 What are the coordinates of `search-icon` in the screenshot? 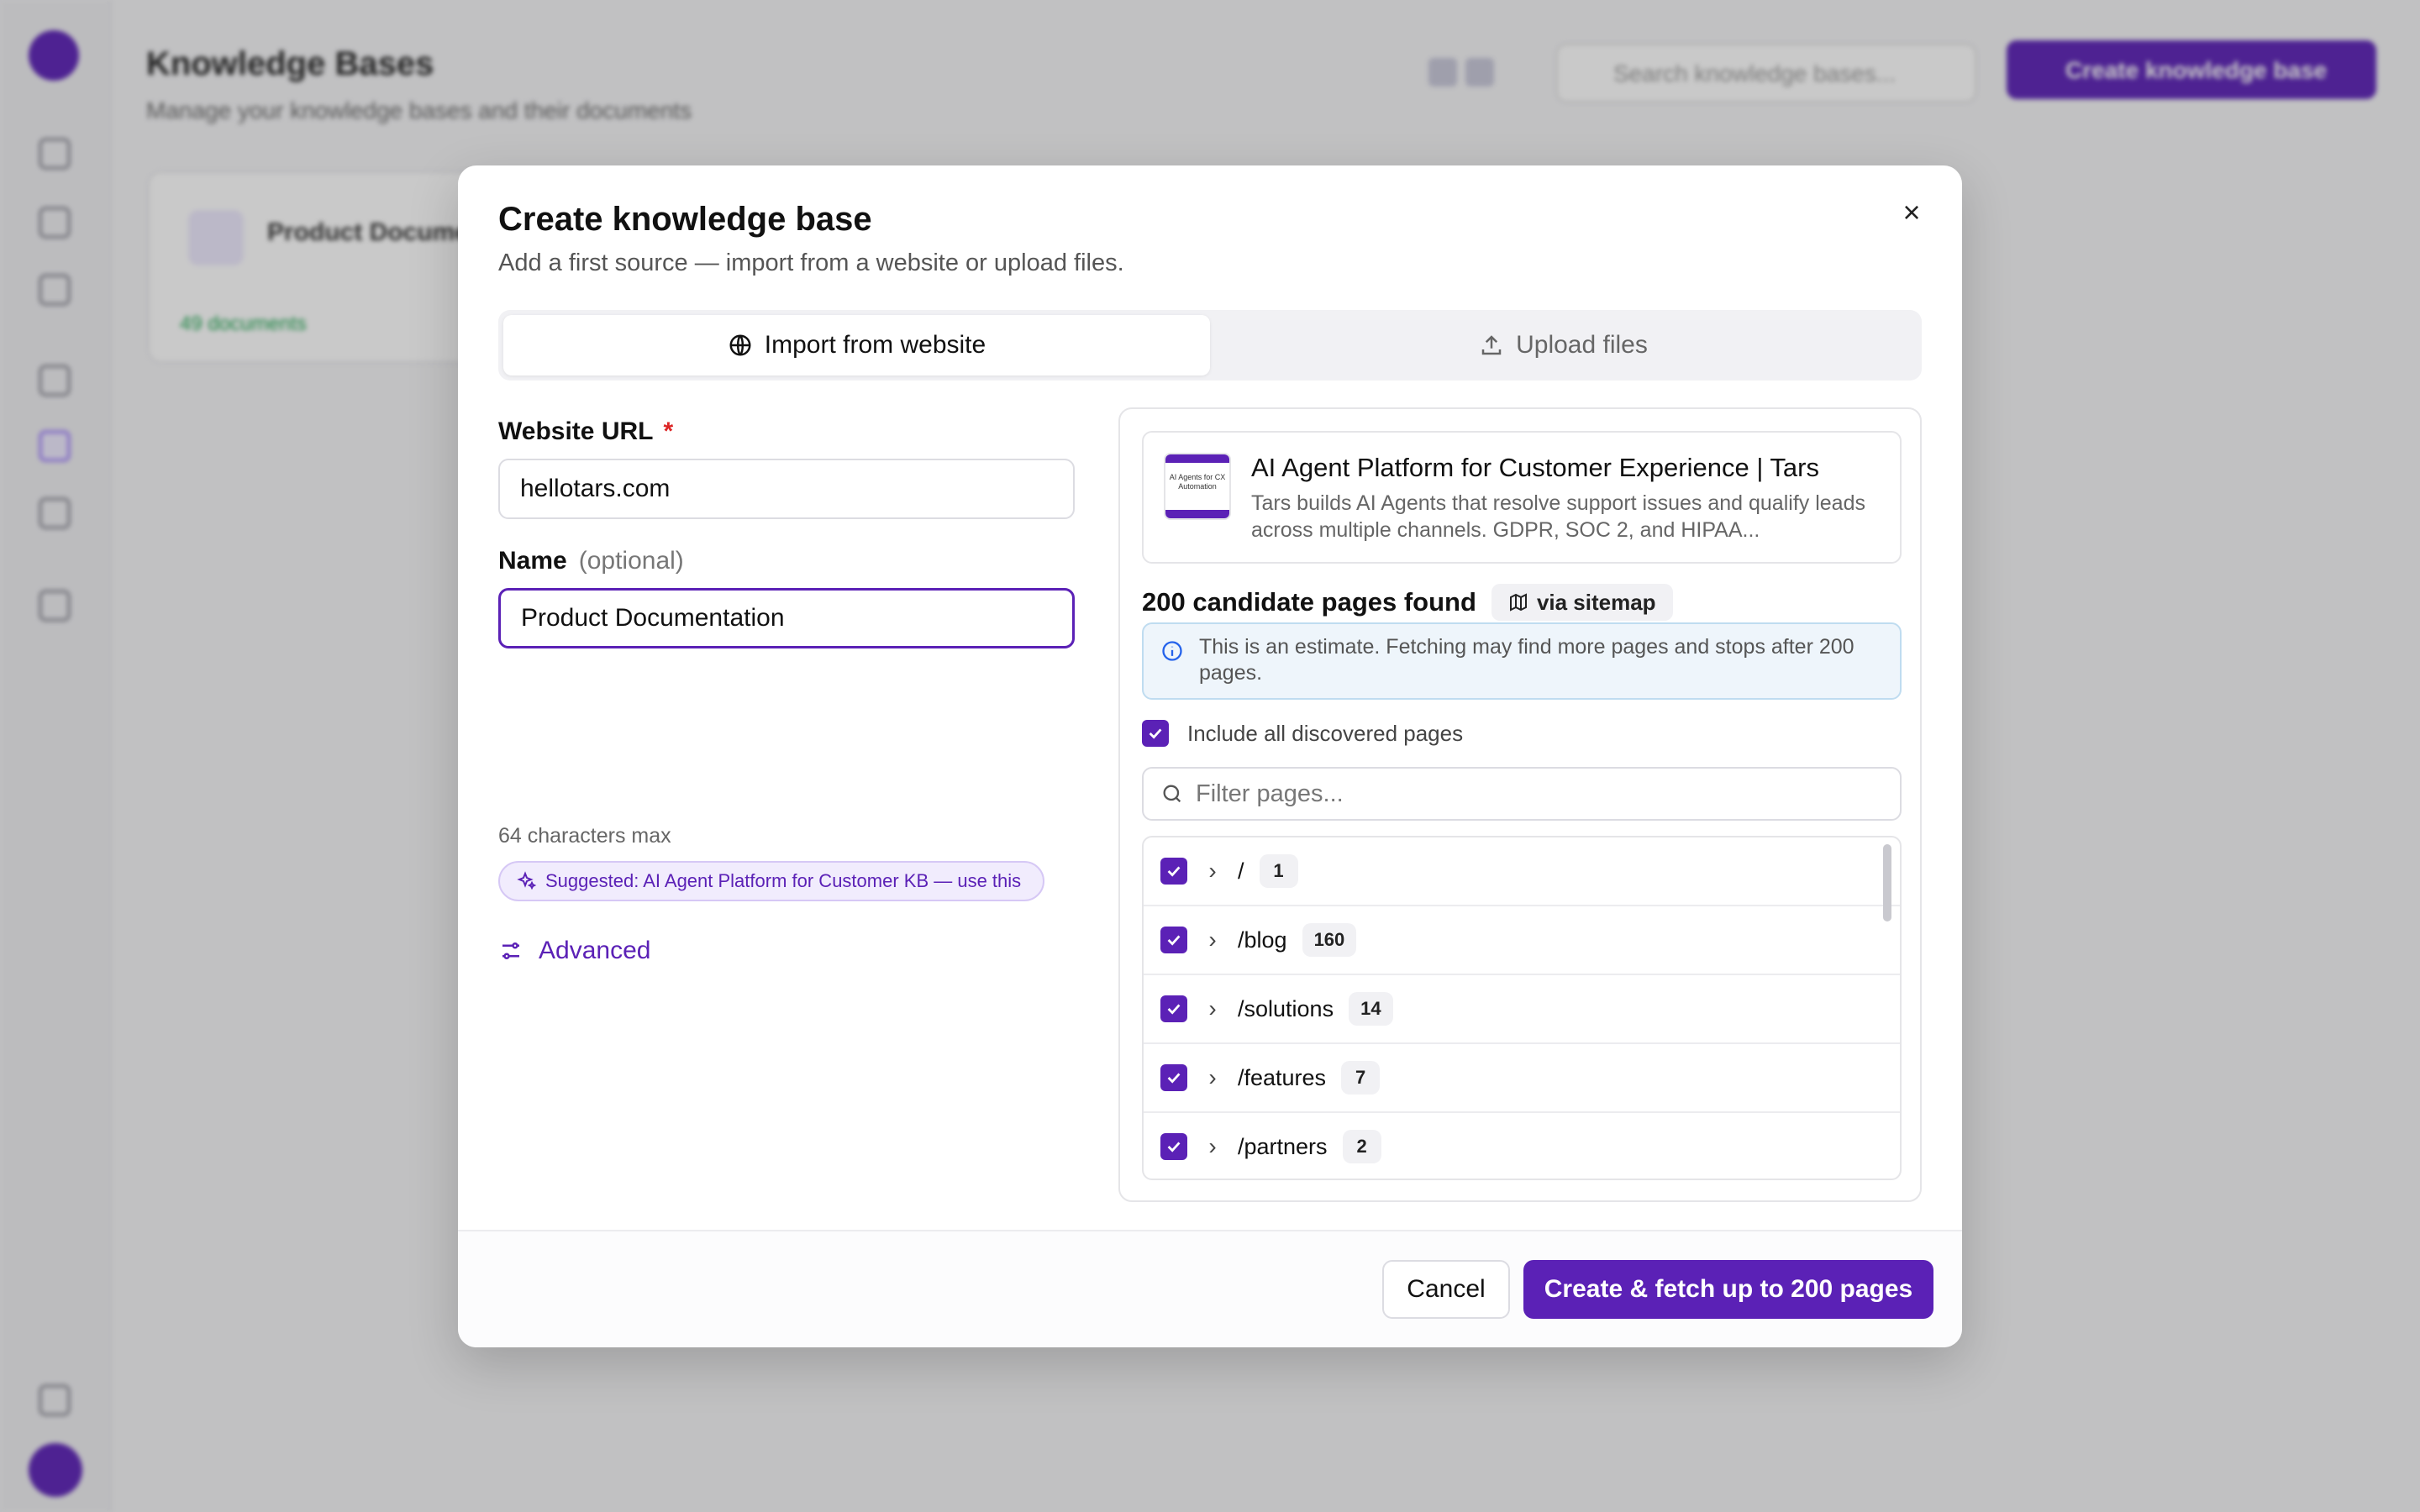 It's located at (1172, 794).